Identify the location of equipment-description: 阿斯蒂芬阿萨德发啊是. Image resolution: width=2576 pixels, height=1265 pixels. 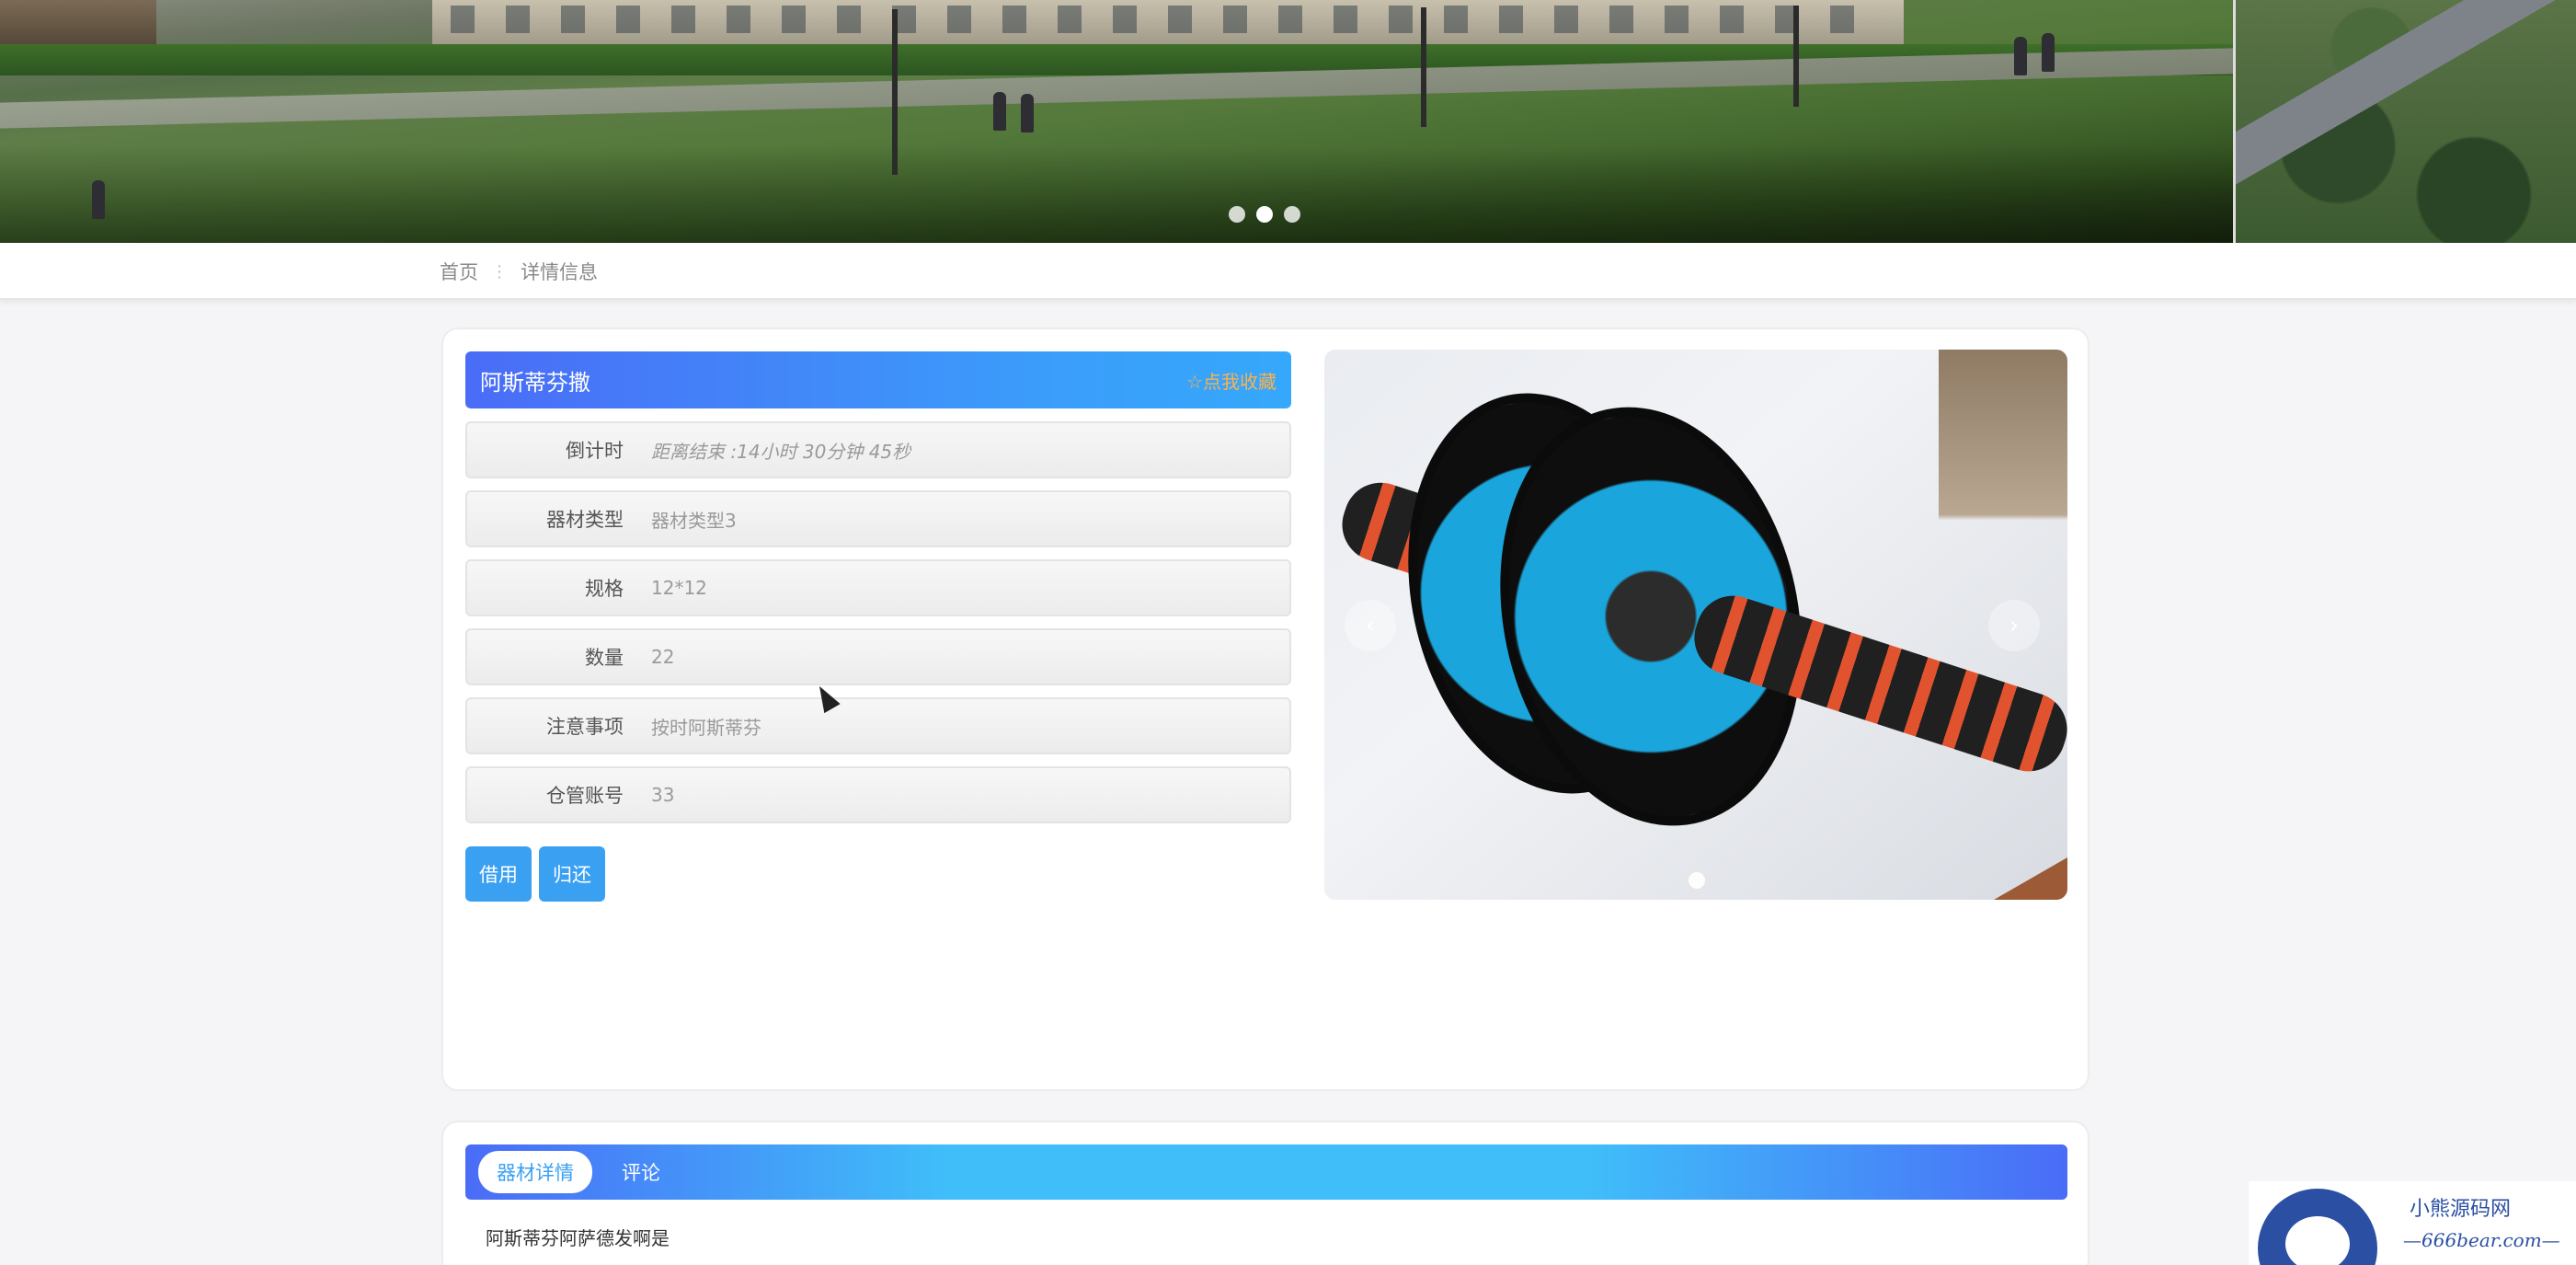
(578, 1238).